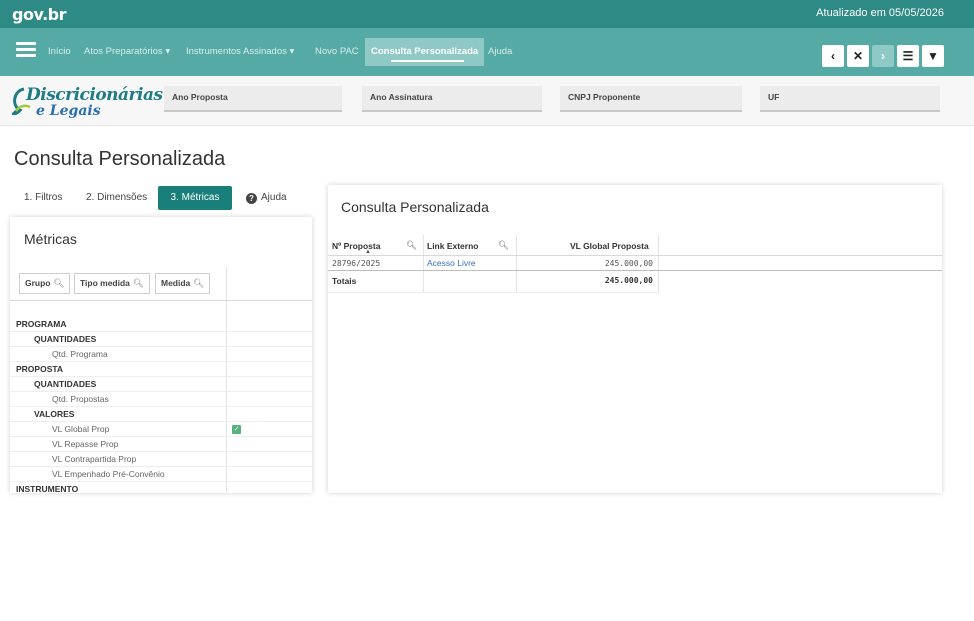  Describe the element at coordinates (161, 324) in the screenshot. I see `tree-row: PROGRAMA` at that location.